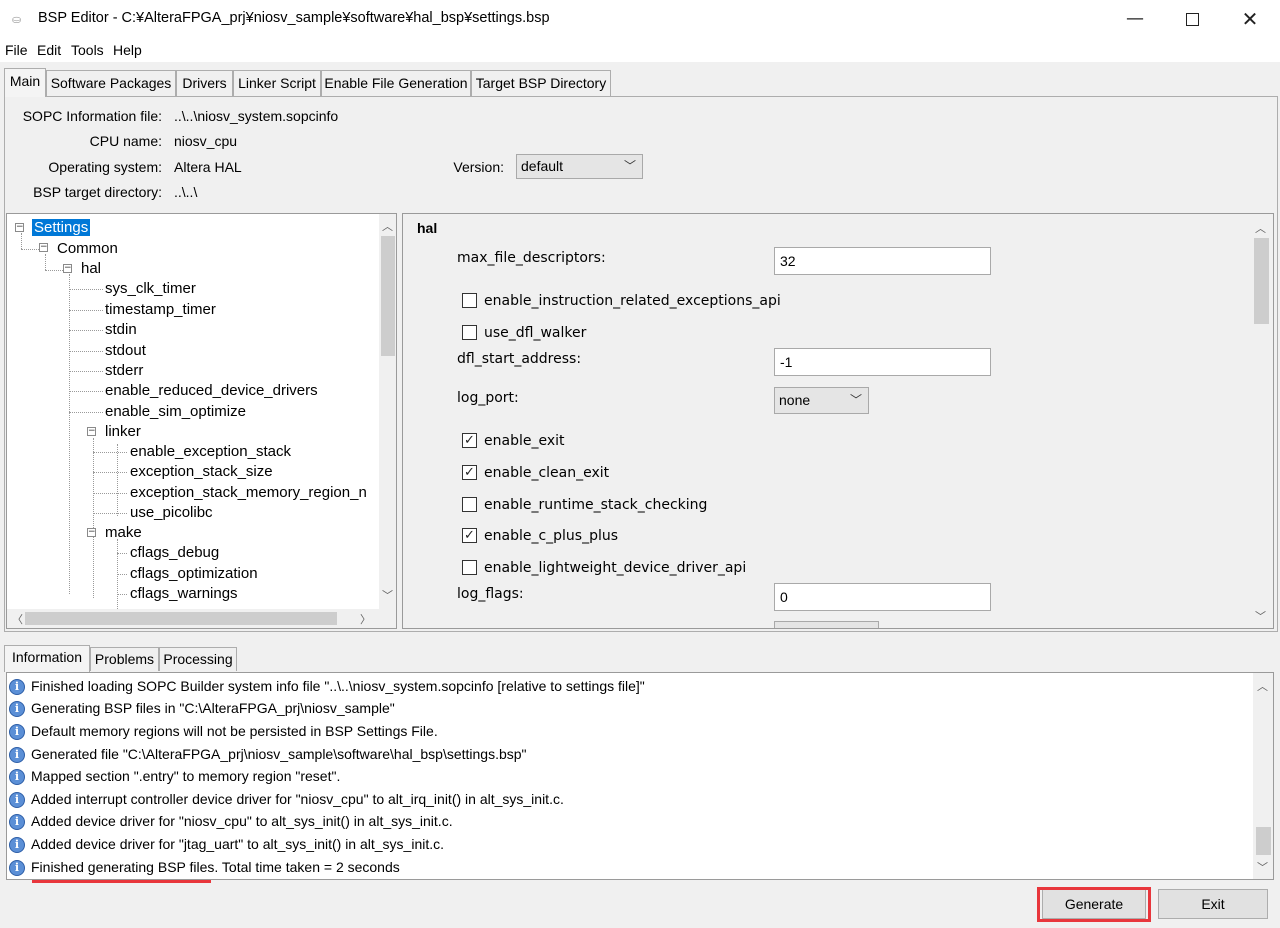 The width and height of the screenshot is (1280, 928). What do you see at coordinates (175, 412) in the screenshot?
I see `tree-node-enable-sim-optimize: enable_sim_optimize` at bounding box center [175, 412].